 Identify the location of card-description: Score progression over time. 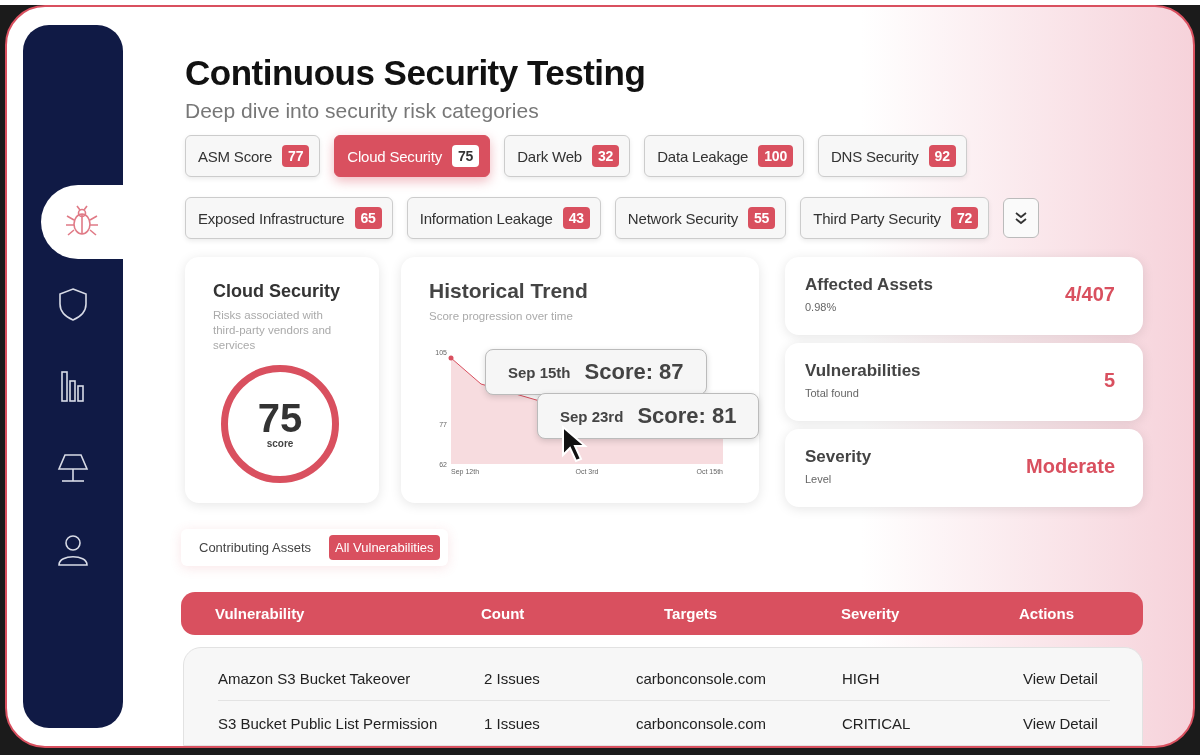
(501, 316).